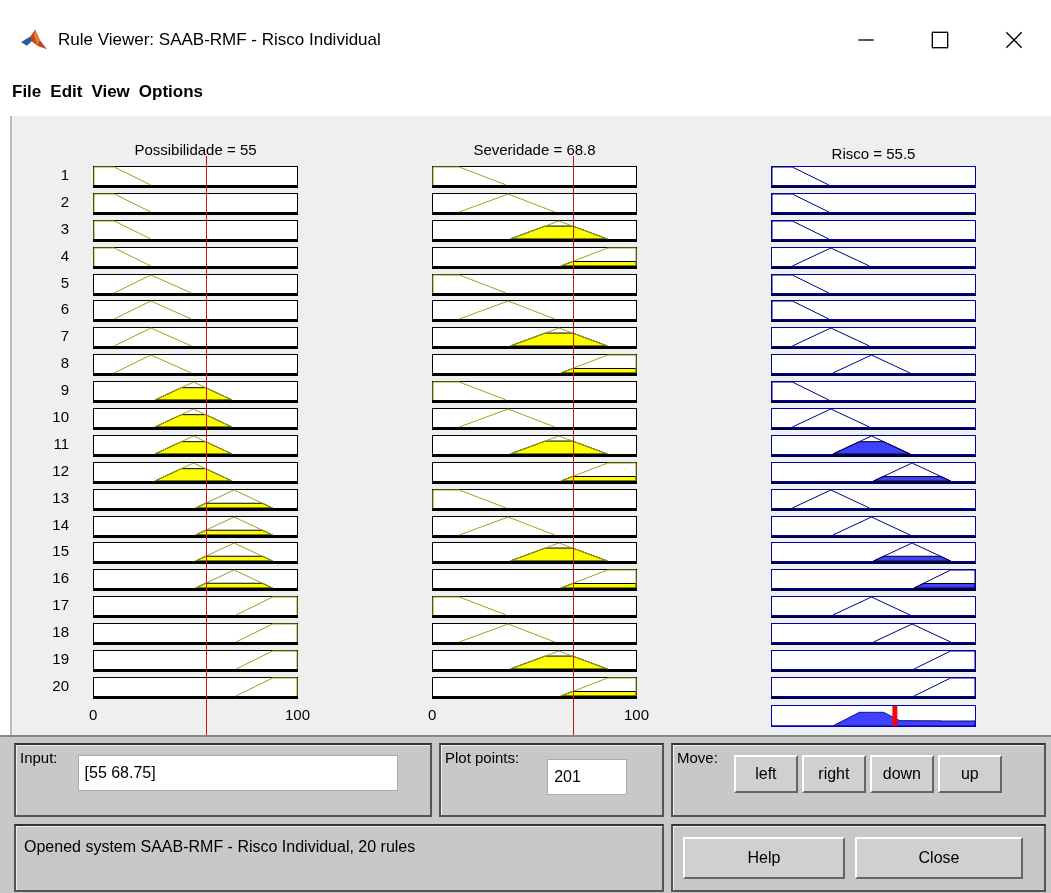 The height and width of the screenshot is (893, 1051). Describe the element at coordinates (64, 282) in the screenshot. I see `rule-number: 5` at that location.